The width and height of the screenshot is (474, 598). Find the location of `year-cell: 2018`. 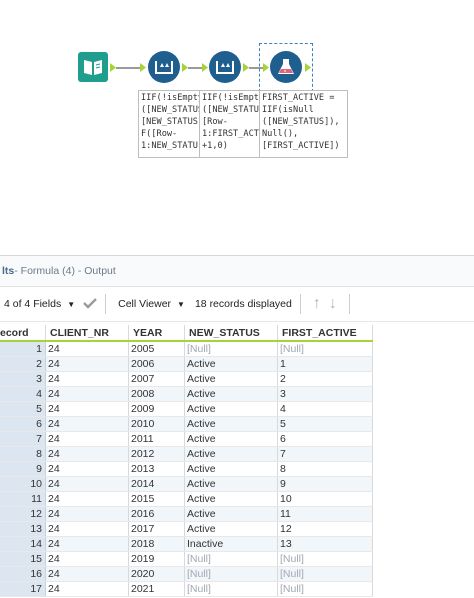

year-cell: 2018 is located at coordinates (156, 544).